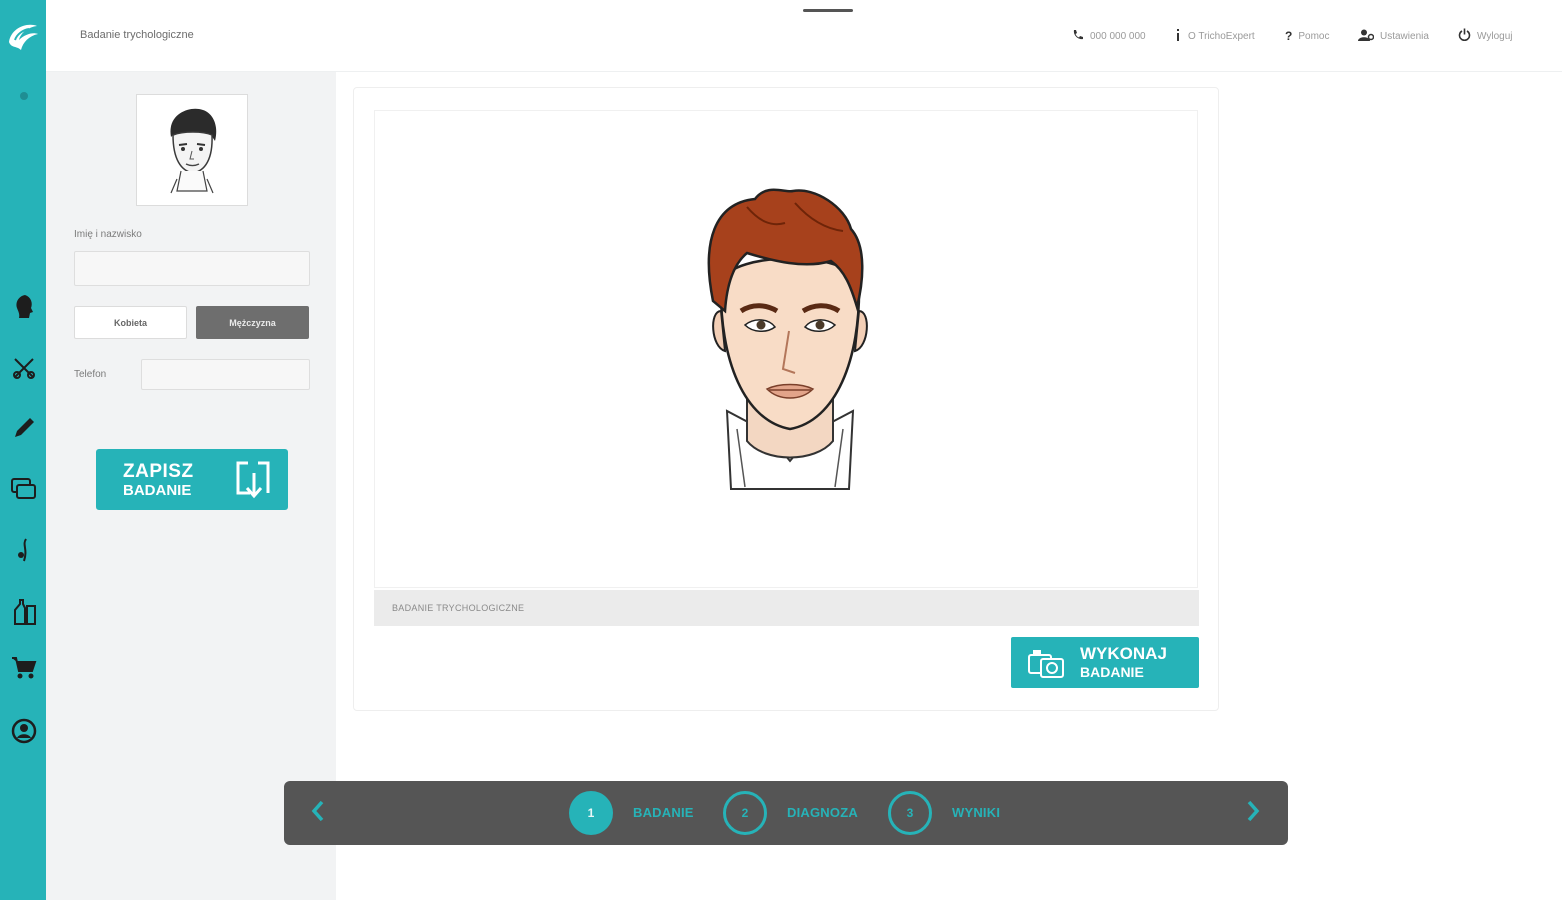  I want to click on run-button-line1: WYKONAJ, so click(1123, 653).